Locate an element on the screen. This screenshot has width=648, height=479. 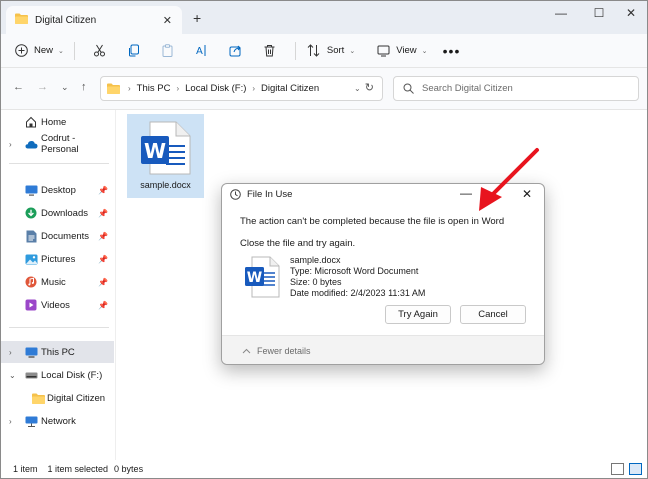
status-selected: 1 item selected is located at coordinates (78, 469).